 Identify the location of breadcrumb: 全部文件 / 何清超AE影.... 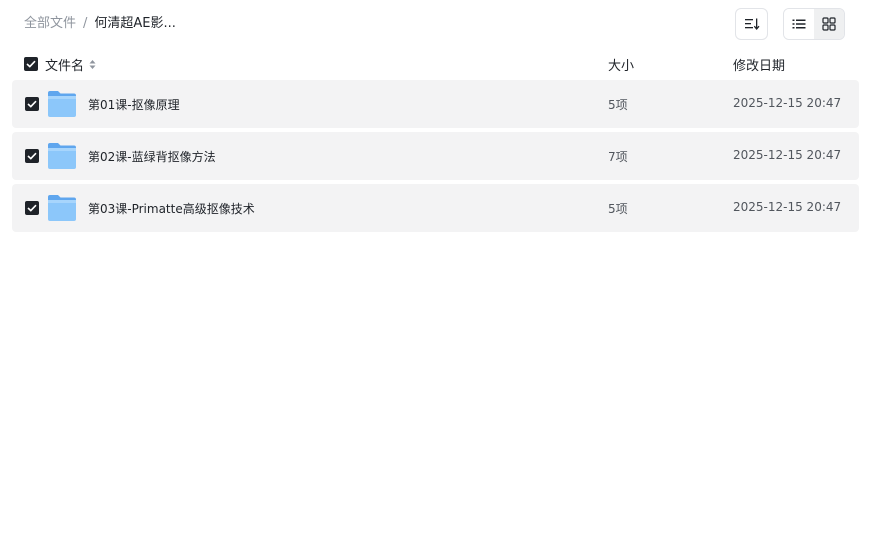
(100, 24).